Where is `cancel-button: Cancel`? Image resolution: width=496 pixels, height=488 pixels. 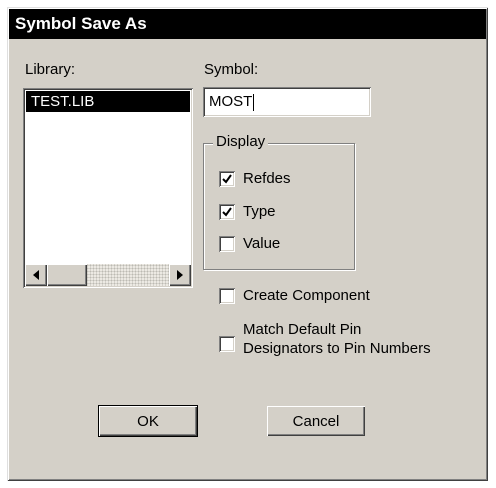 cancel-button: Cancel is located at coordinates (316, 421).